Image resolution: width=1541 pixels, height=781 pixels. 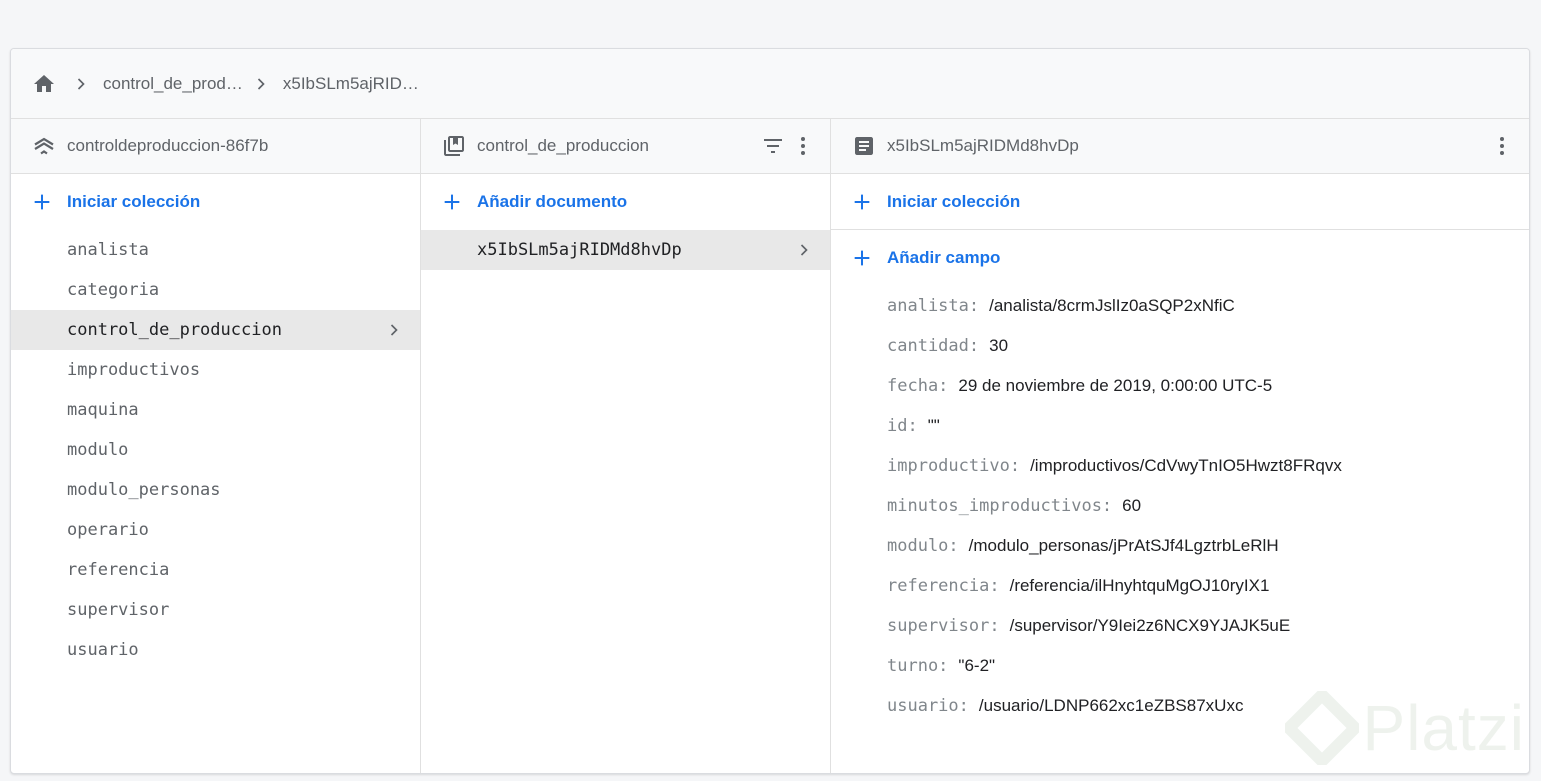 I want to click on add-document-label: Añadir documento, so click(x=552, y=201).